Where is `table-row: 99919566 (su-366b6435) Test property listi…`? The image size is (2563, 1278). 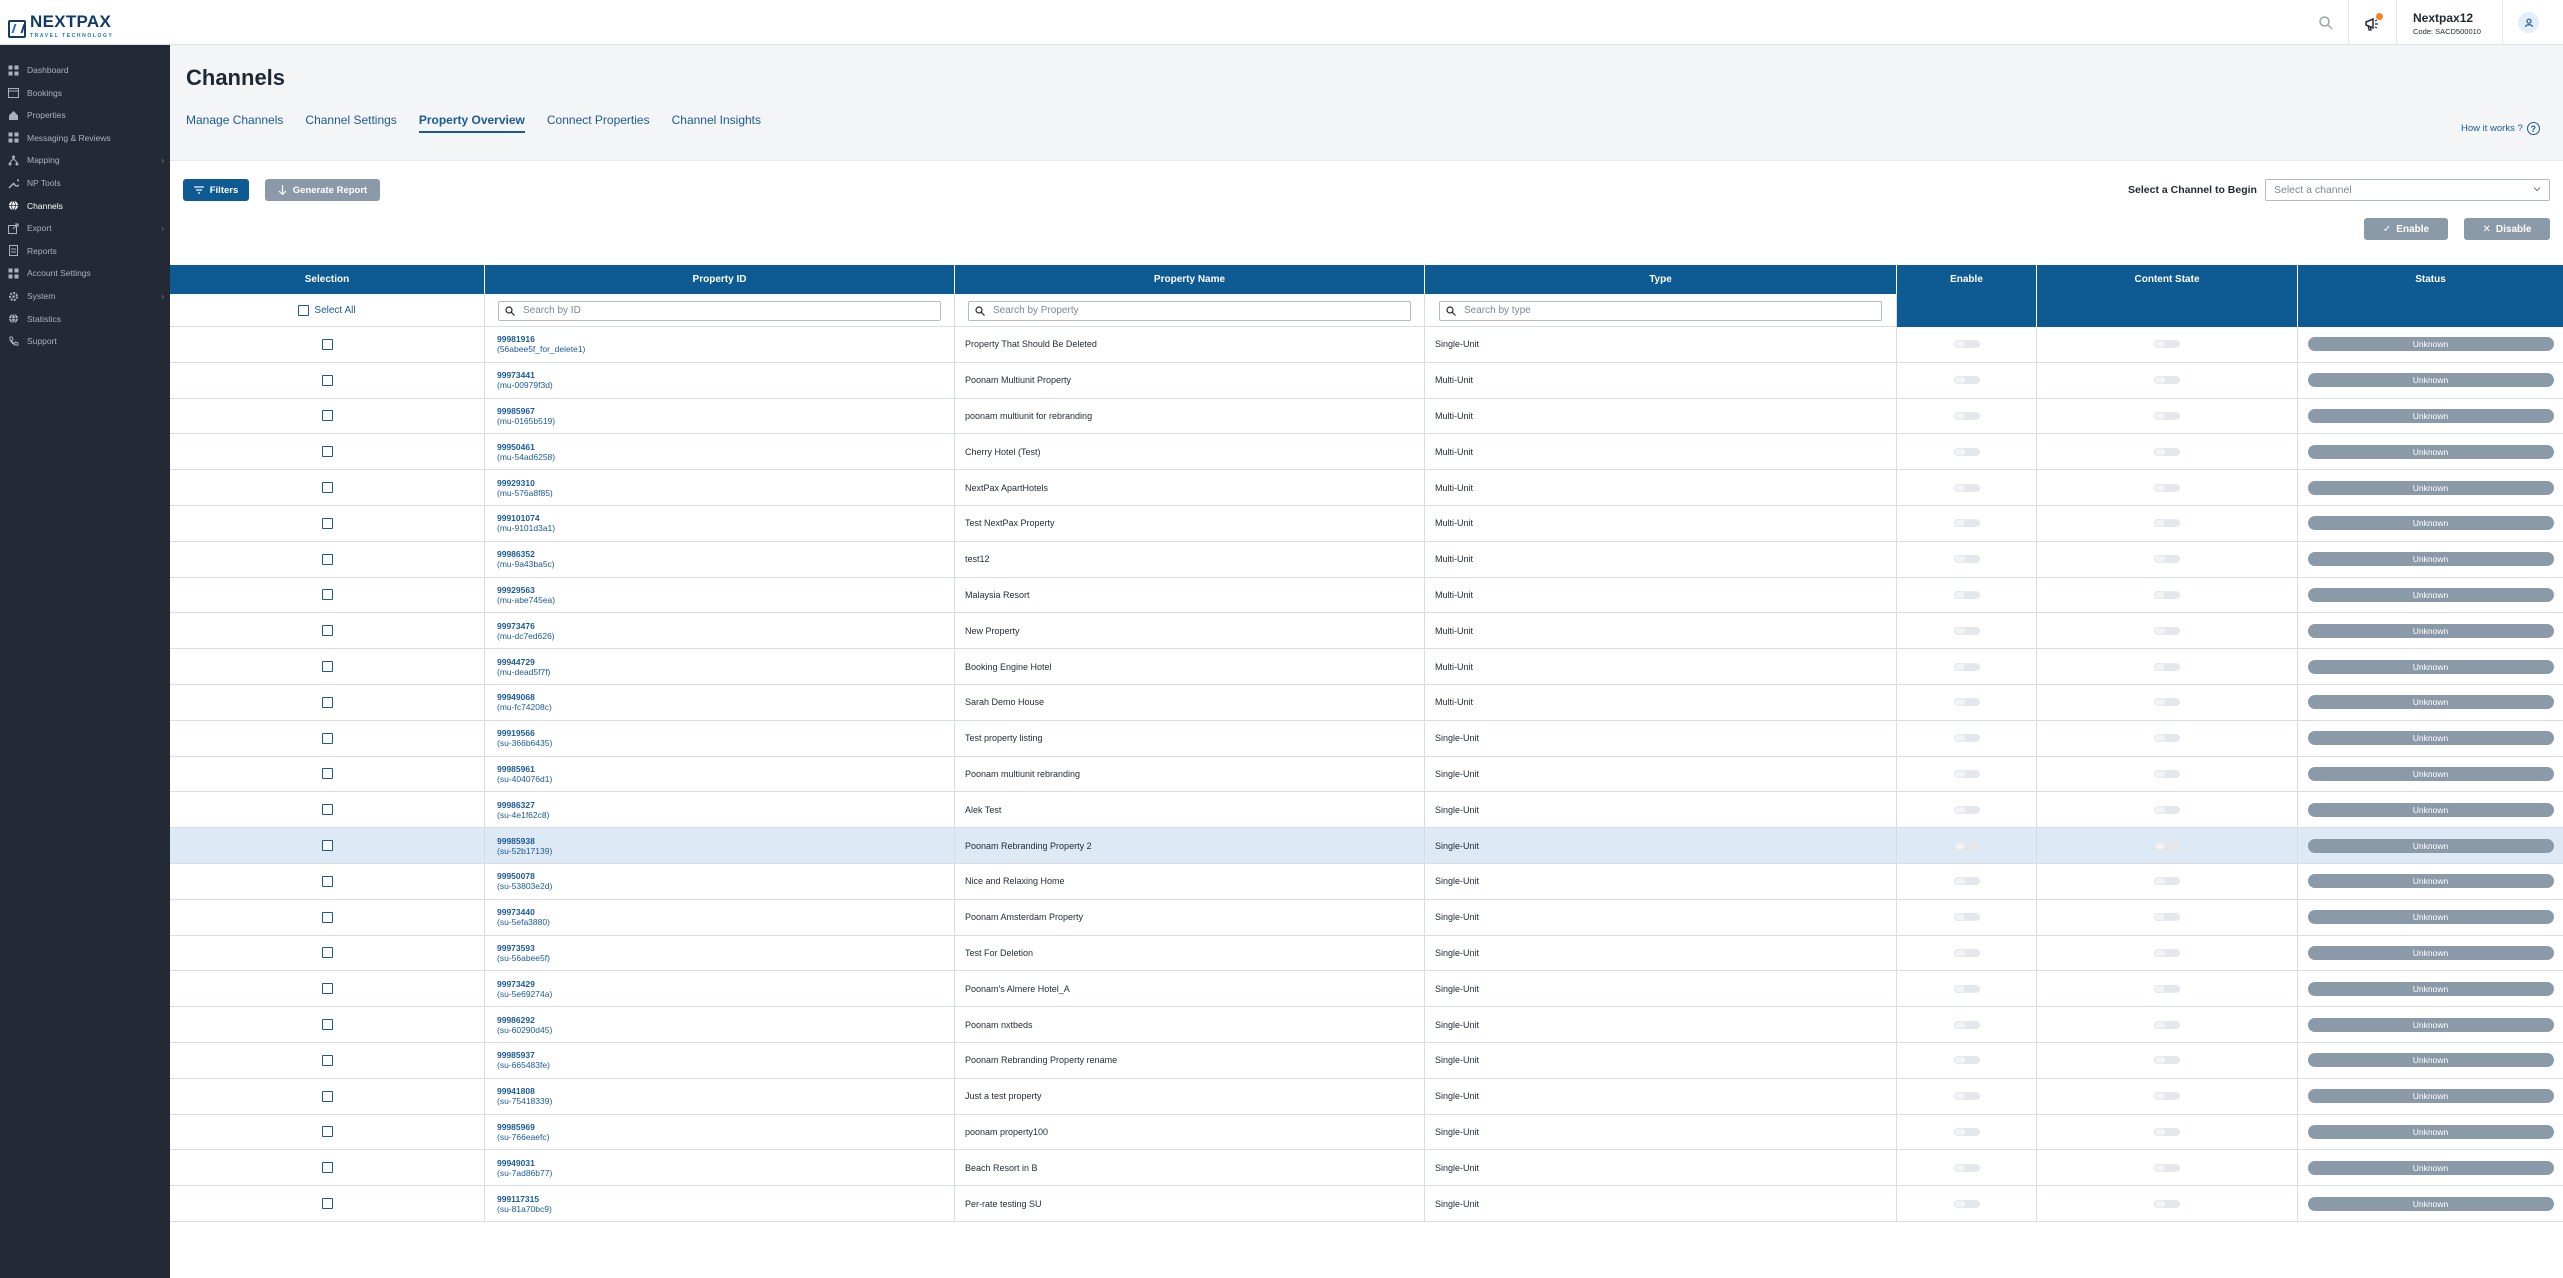
table-row: 99919566 (su-366b6435) Test property listi… is located at coordinates (1366, 738).